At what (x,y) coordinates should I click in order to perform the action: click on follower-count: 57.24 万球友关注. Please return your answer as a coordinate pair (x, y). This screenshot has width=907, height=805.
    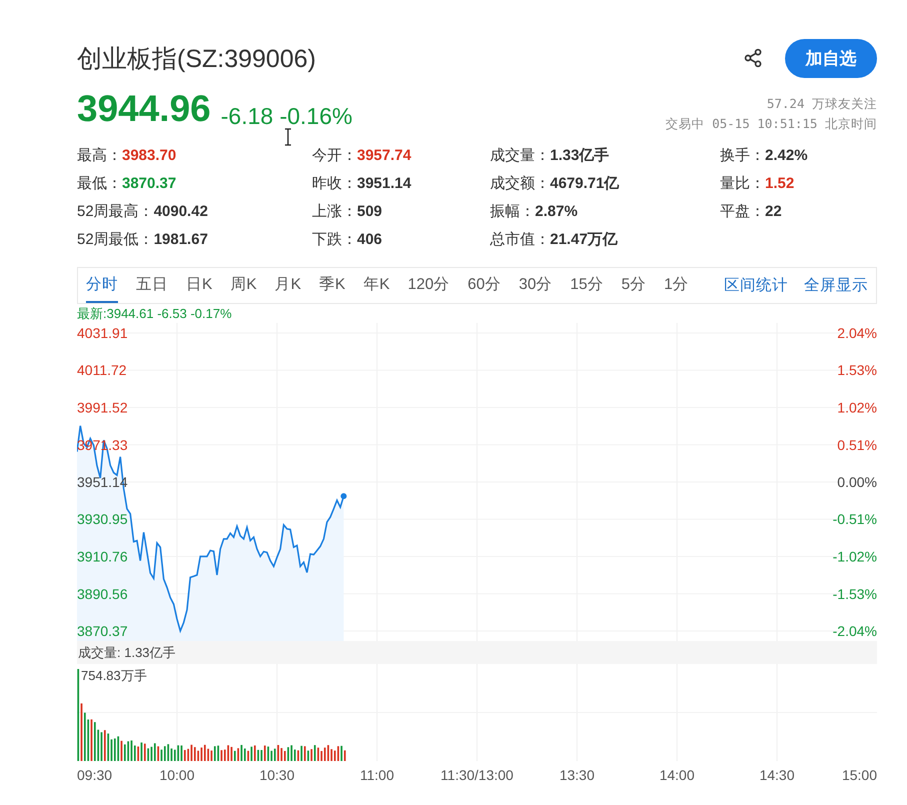
    Looking at the image, I should click on (821, 104).